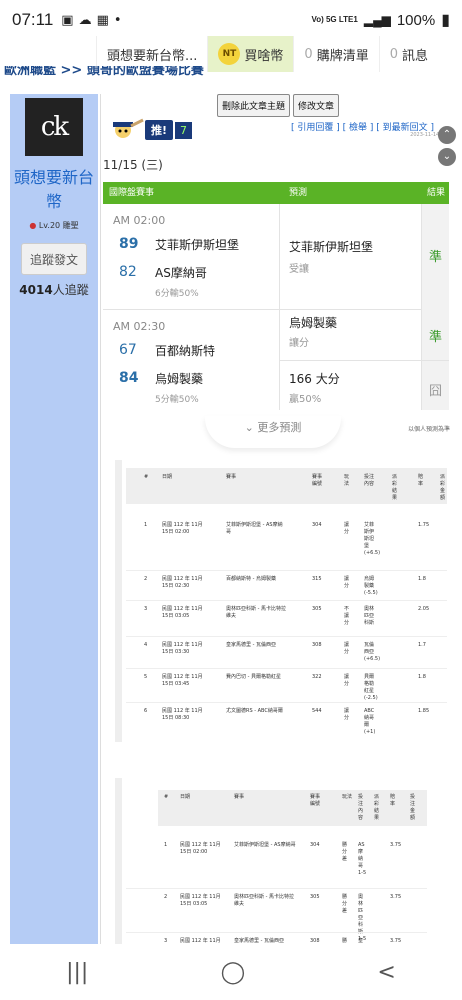  Describe the element at coordinates (54, 127) in the screenshot. I see `avatar: ck` at that location.